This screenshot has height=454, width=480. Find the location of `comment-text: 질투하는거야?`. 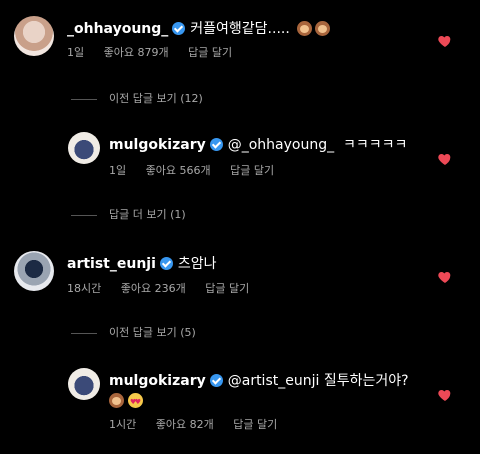

comment-text: 질투하는거야? is located at coordinates (366, 381).